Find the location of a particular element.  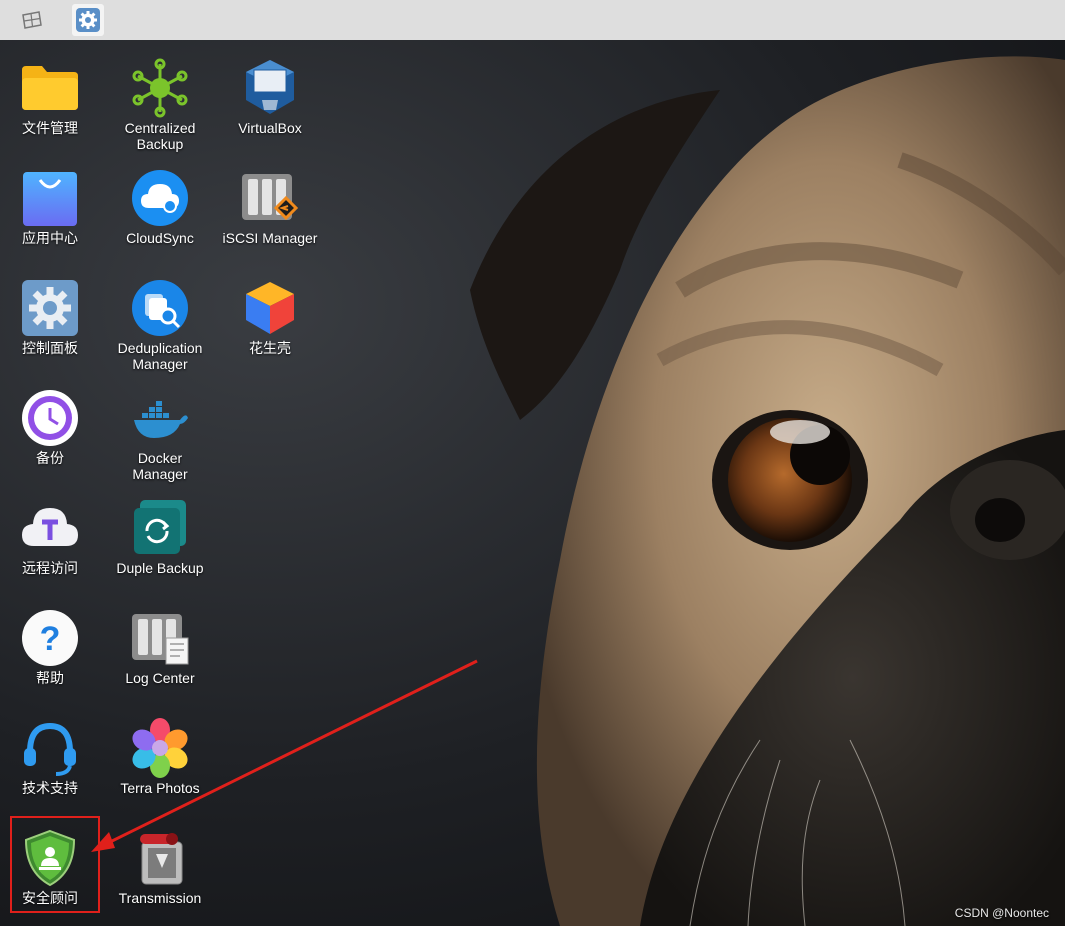

app-iscsi-manager: iSCSI Manager is located at coordinates (270, 208).